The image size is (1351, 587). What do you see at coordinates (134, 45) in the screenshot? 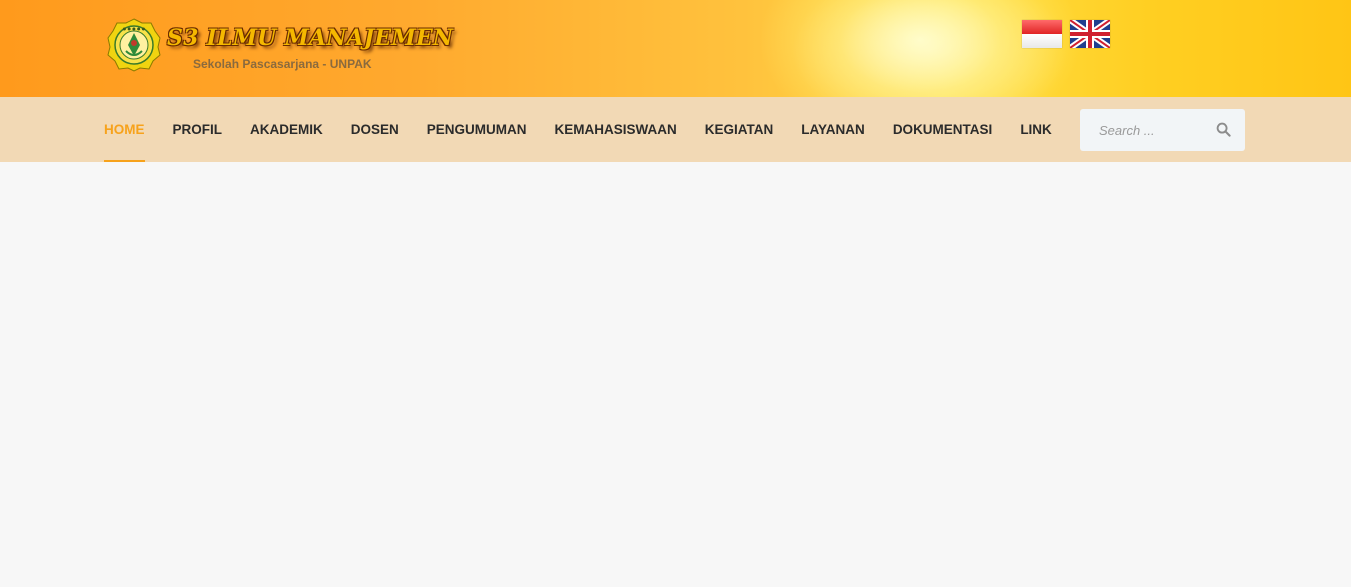
I see `university-emblem: ● ● ● ● ●` at bounding box center [134, 45].